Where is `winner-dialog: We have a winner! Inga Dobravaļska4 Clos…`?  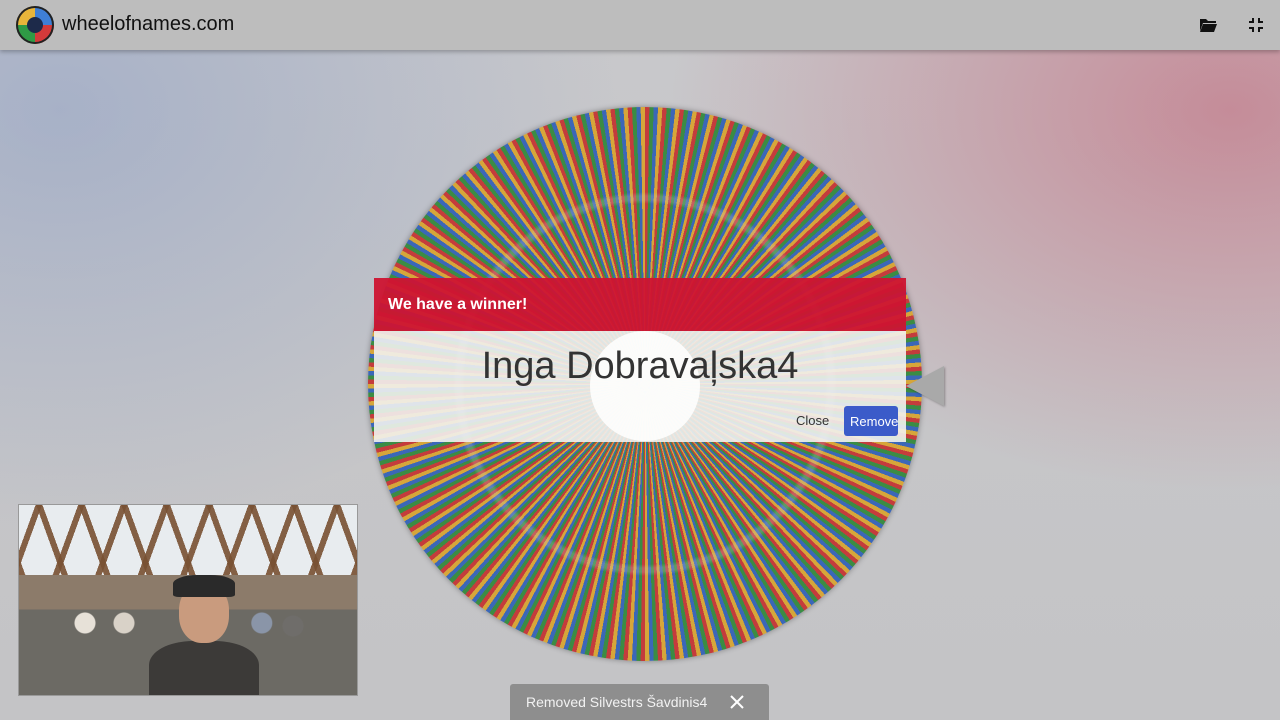 winner-dialog: We have a winner! Inga Dobravaļska4 Clos… is located at coordinates (640, 360).